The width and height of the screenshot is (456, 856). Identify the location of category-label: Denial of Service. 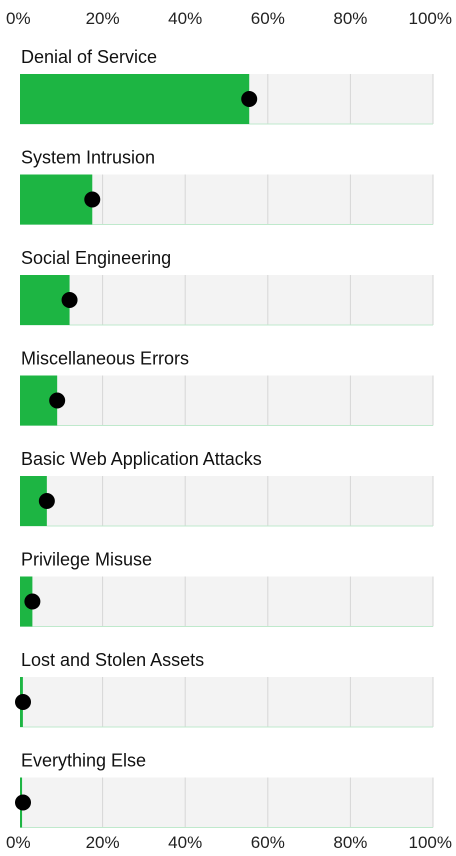
(89, 57).